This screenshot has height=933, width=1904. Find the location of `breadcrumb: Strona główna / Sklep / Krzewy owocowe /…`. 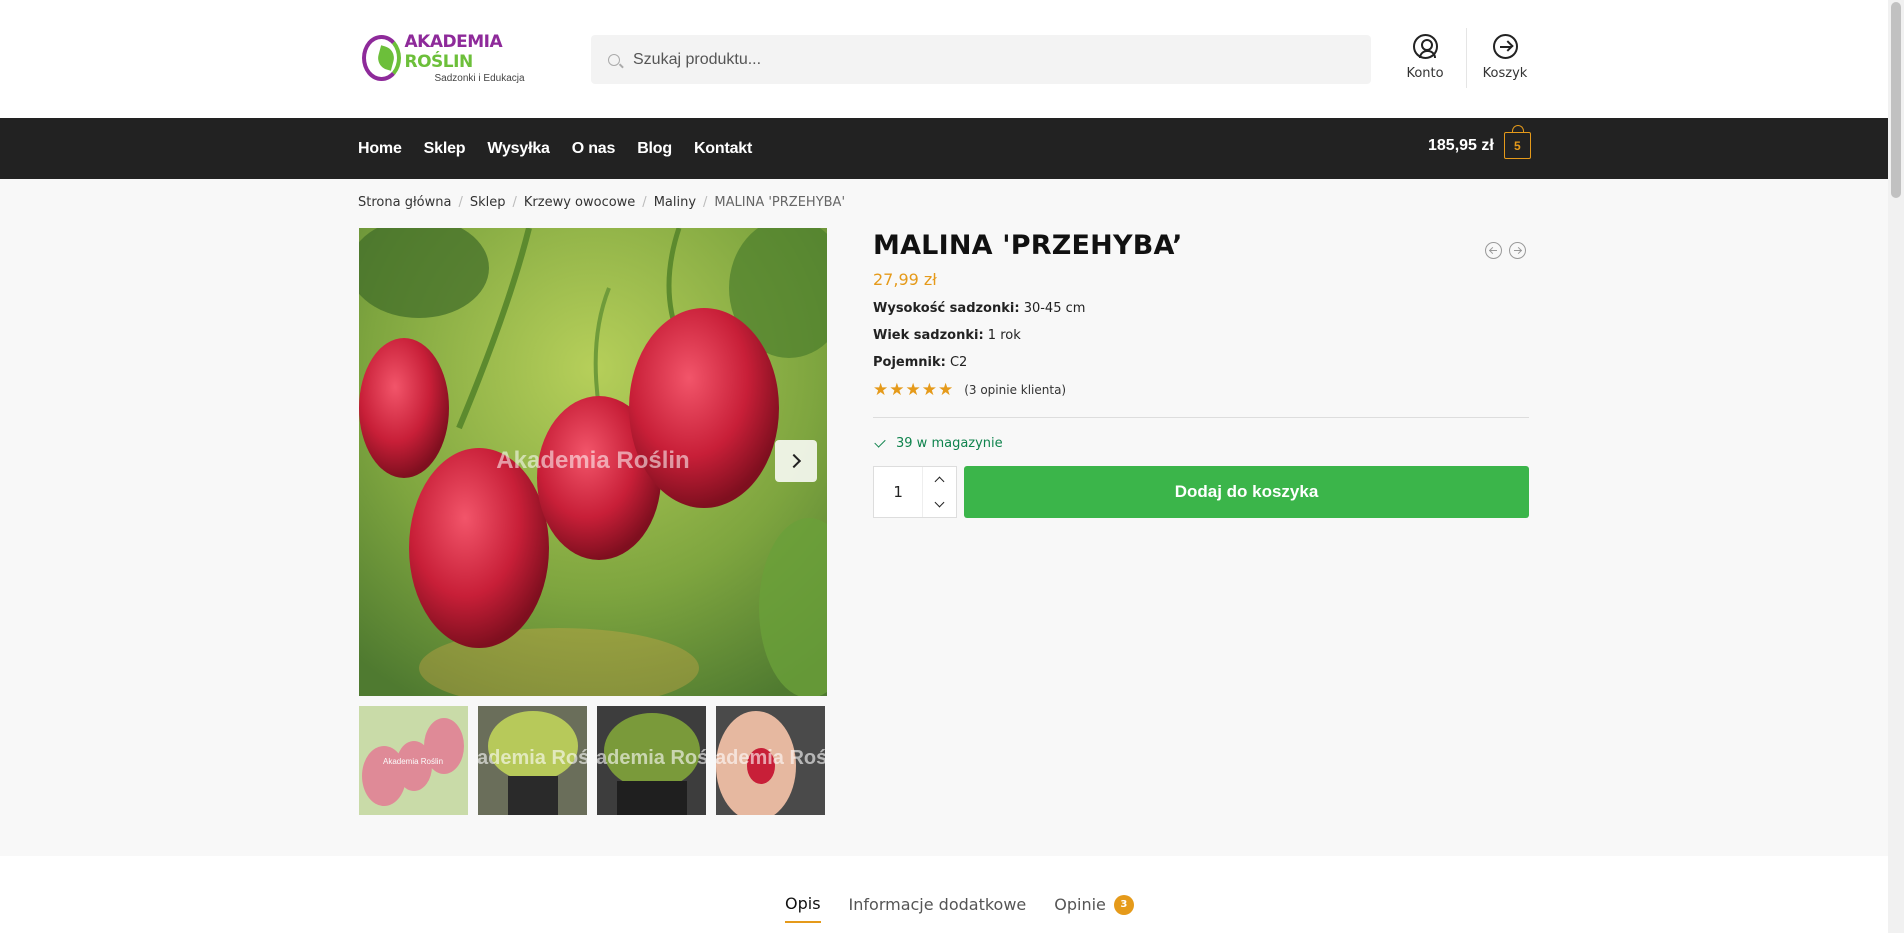

breadcrumb: Strona główna / Sklep / Krzewy owocowe /… is located at coordinates (601, 202).